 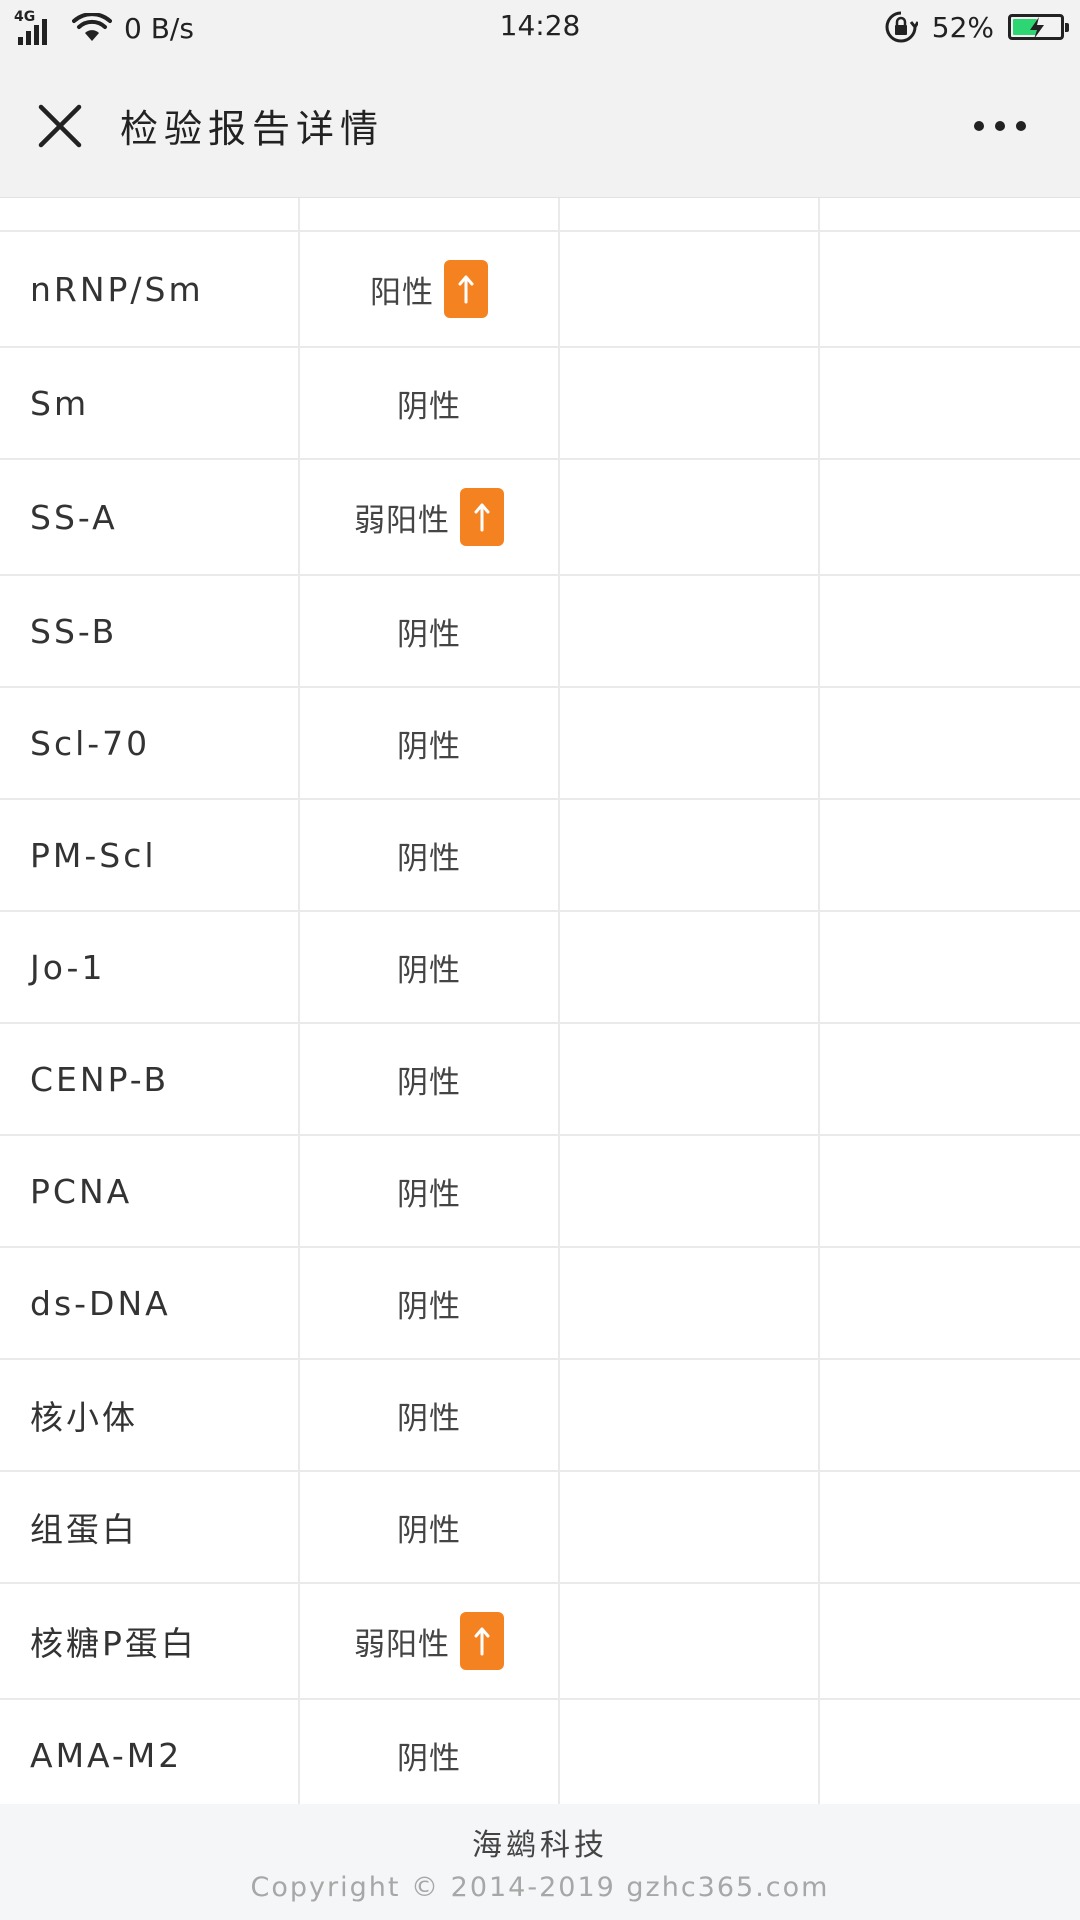 What do you see at coordinates (113, 1643) in the screenshot?
I see `item-name: 核糖P蛋白` at bounding box center [113, 1643].